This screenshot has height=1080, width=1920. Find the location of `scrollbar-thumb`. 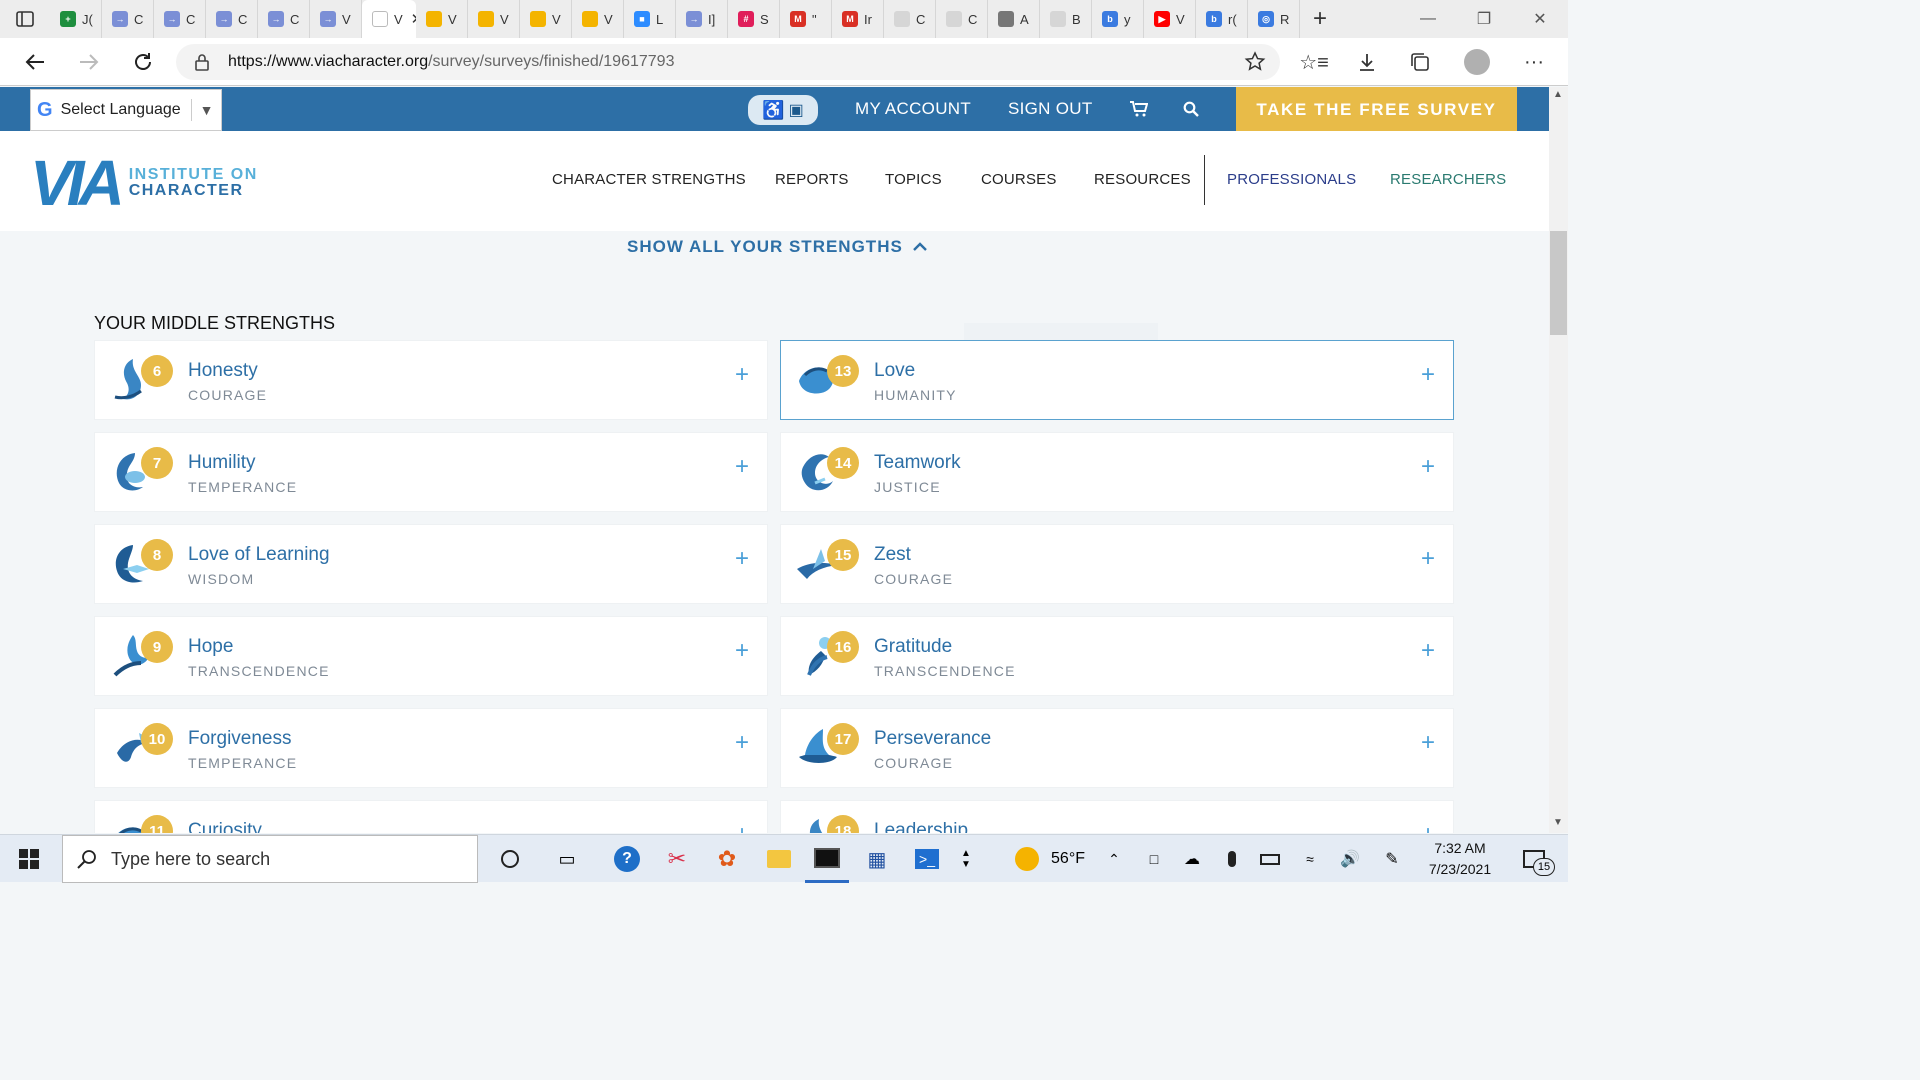

scrollbar-thumb is located at coordinates (1558, 283).